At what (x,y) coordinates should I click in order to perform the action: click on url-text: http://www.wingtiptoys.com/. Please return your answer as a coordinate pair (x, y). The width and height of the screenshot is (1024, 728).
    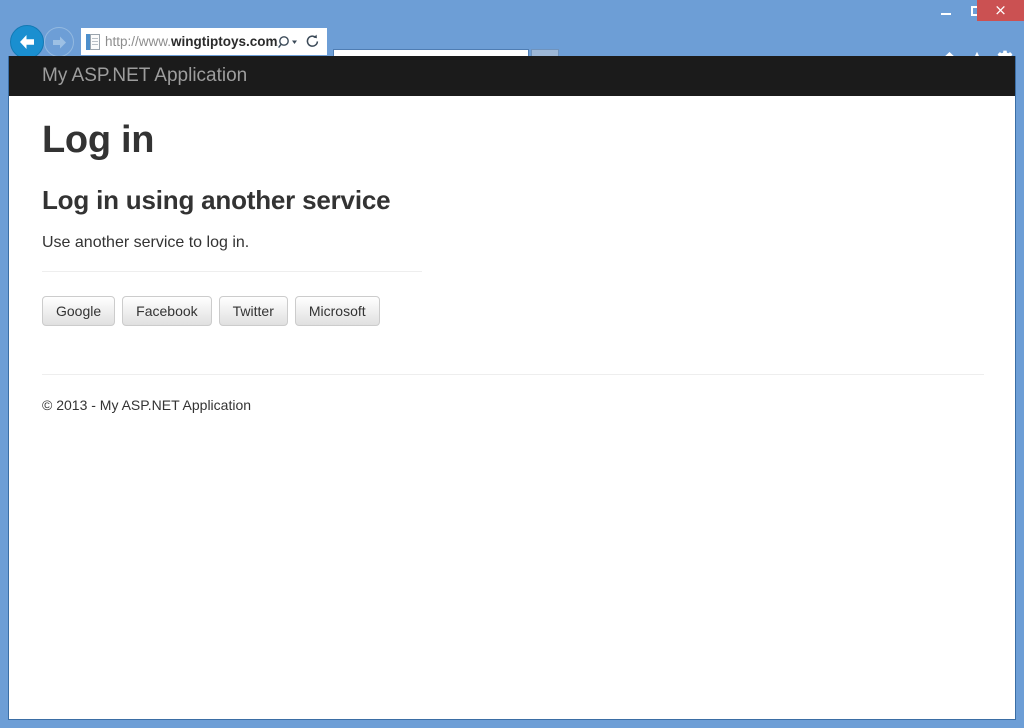
    Looking at the image, I should click on (191, 41).